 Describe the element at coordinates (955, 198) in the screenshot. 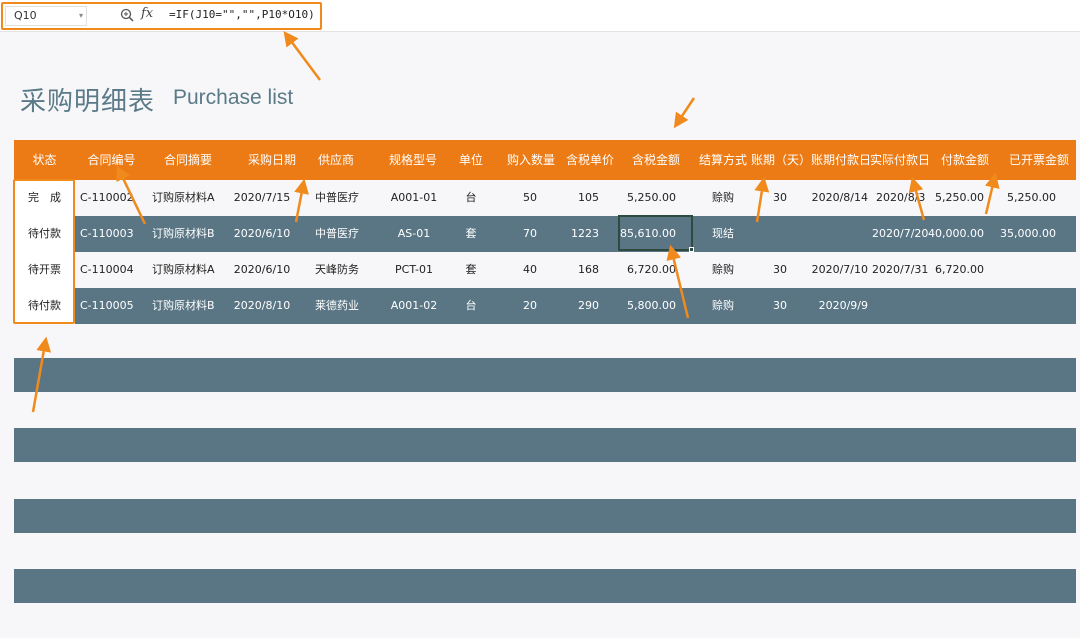

I see `cell-paid-amount: 5,250.00` at that location.